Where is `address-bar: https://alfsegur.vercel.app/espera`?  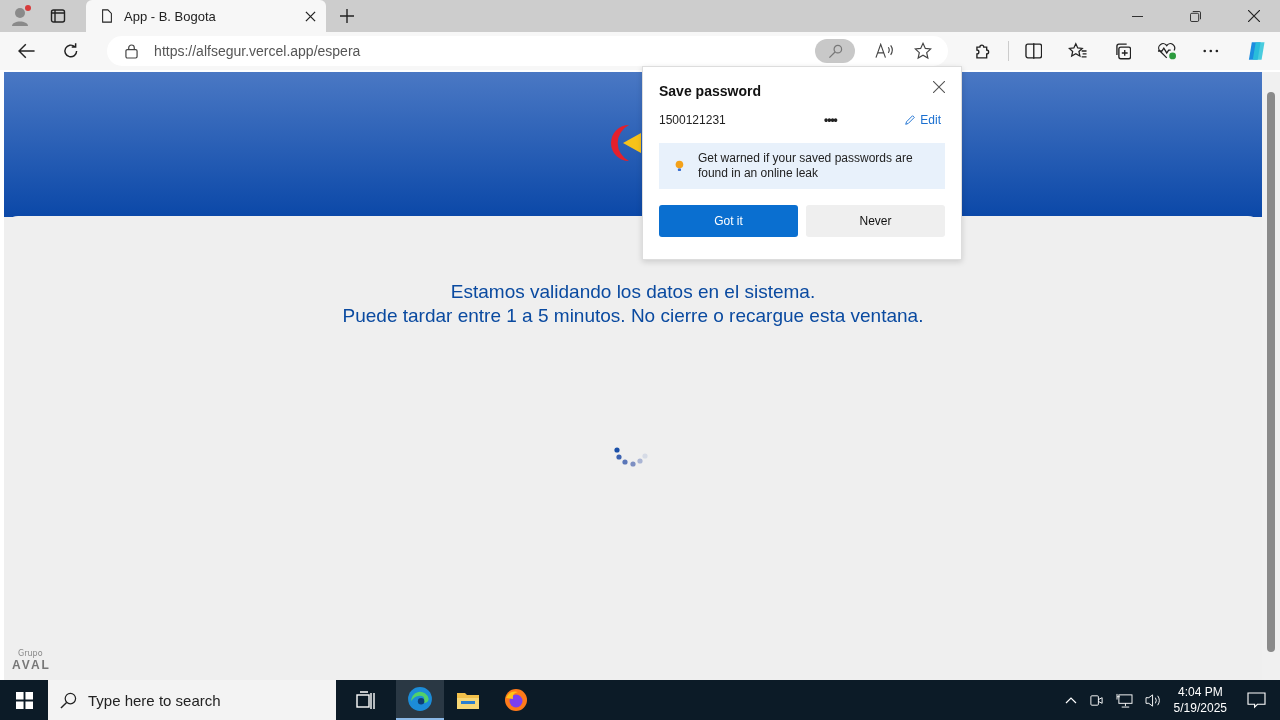 address-bar: https://alfsegur.vercel.app/espera is located at coordinates (528, 51).